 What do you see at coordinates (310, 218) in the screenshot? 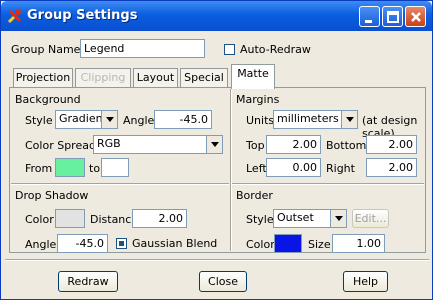
I see `border-style-select: Outset` at bounding box center [310, 218].